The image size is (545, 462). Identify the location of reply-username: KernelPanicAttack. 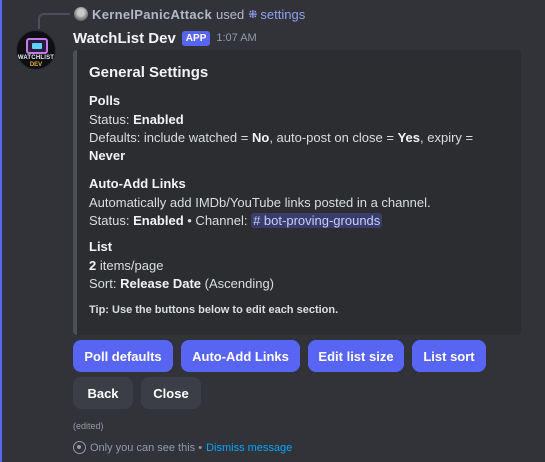
(152, 14).